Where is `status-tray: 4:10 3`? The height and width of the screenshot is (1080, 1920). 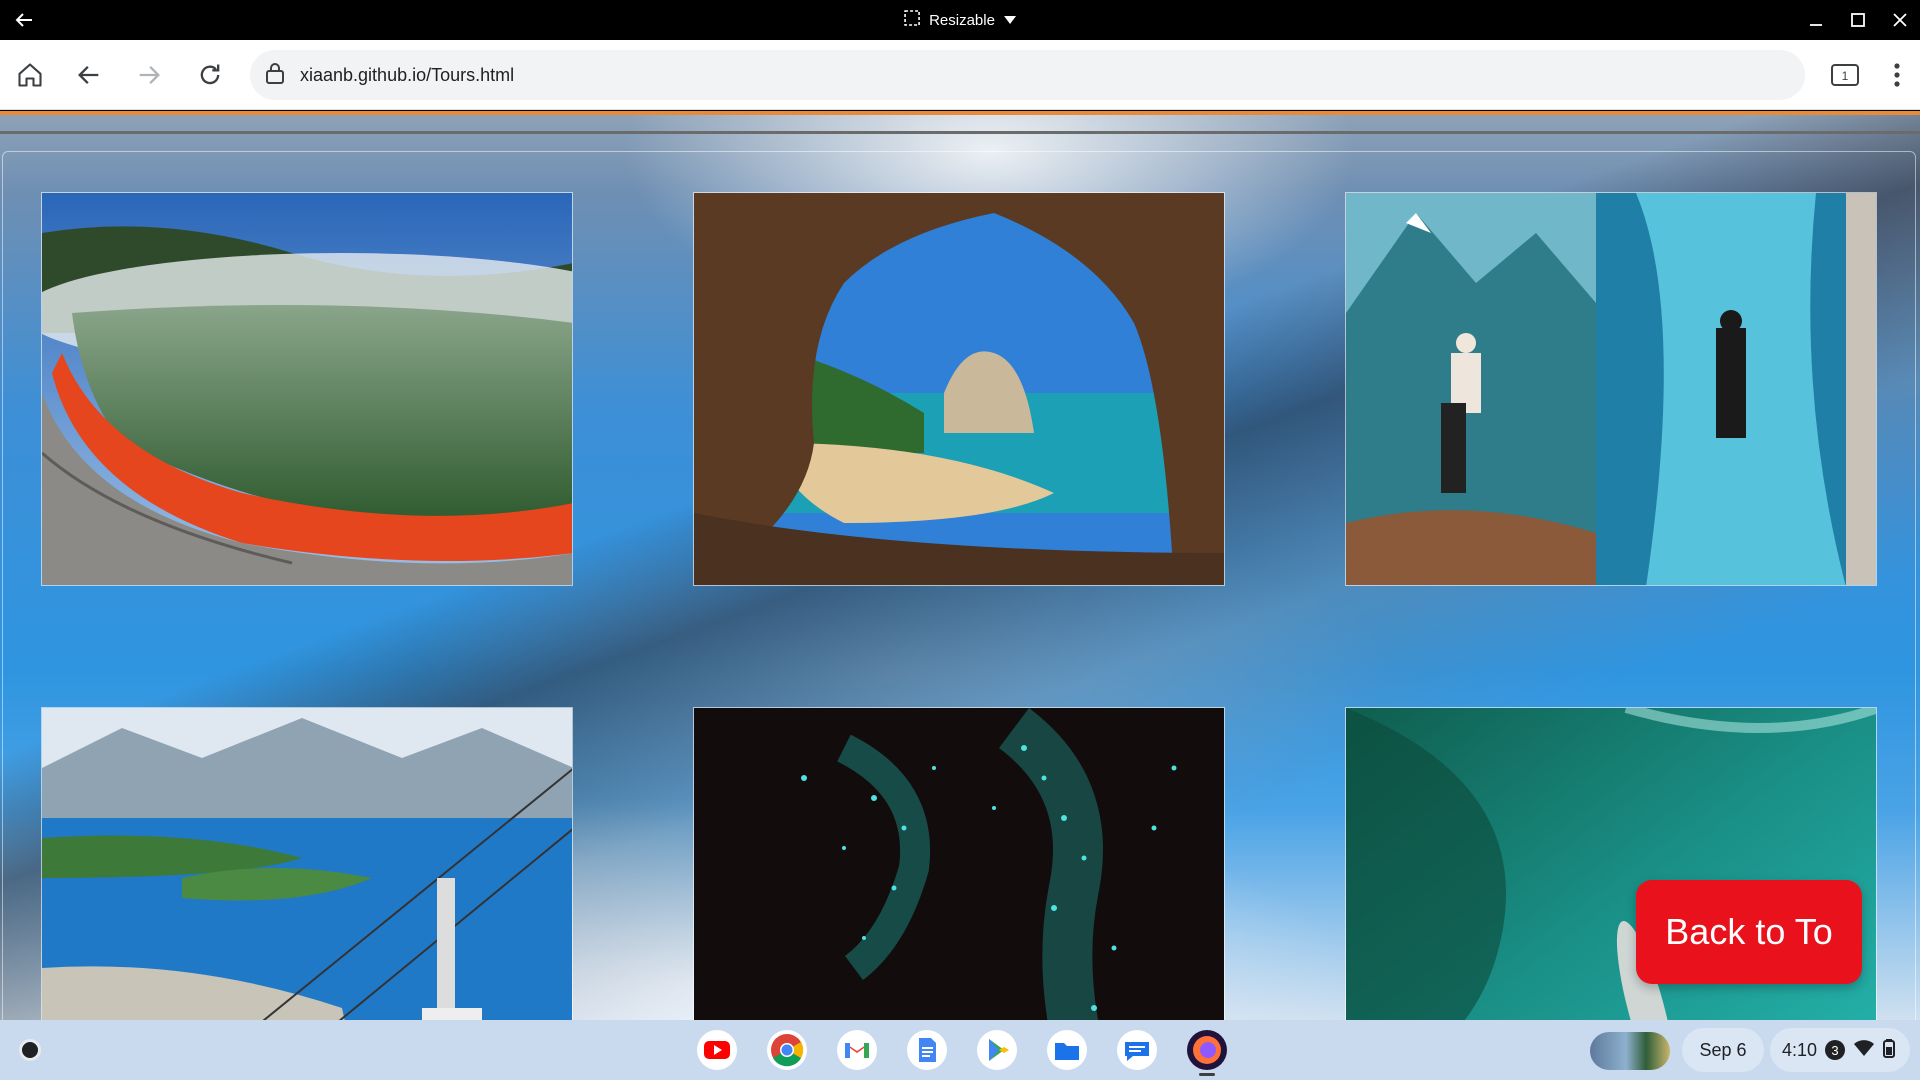
status-tray: 4:10 3 is located at coordinates (1840, 1050).